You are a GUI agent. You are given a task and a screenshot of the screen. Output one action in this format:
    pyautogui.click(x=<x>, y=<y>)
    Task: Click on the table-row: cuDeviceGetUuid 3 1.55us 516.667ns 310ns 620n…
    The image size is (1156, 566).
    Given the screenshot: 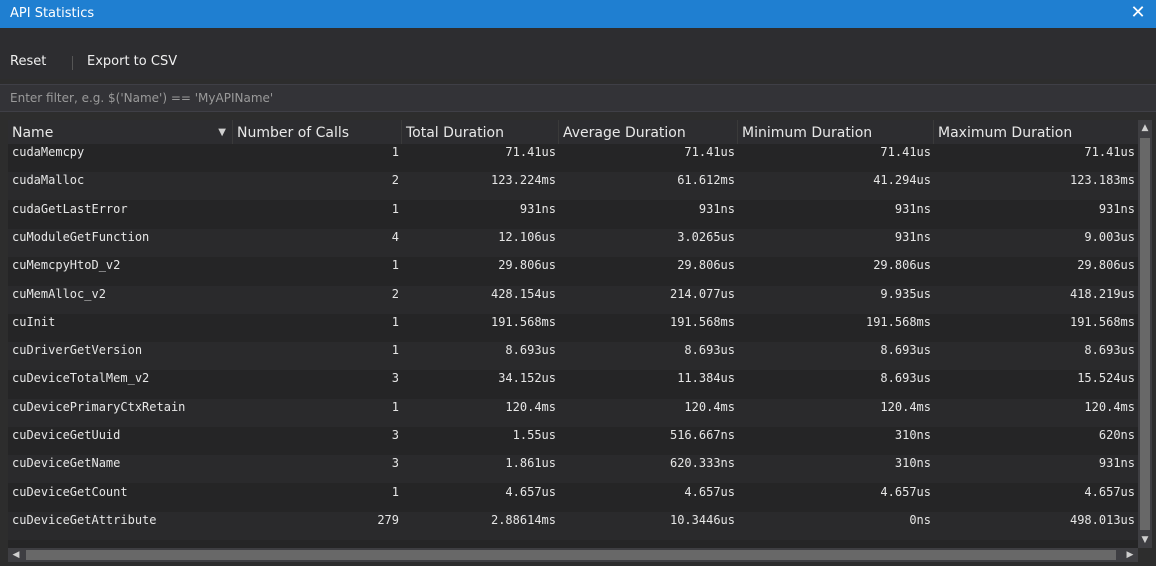 What is the action you would take?
    pyautogui.click(x=573, y=441)
    